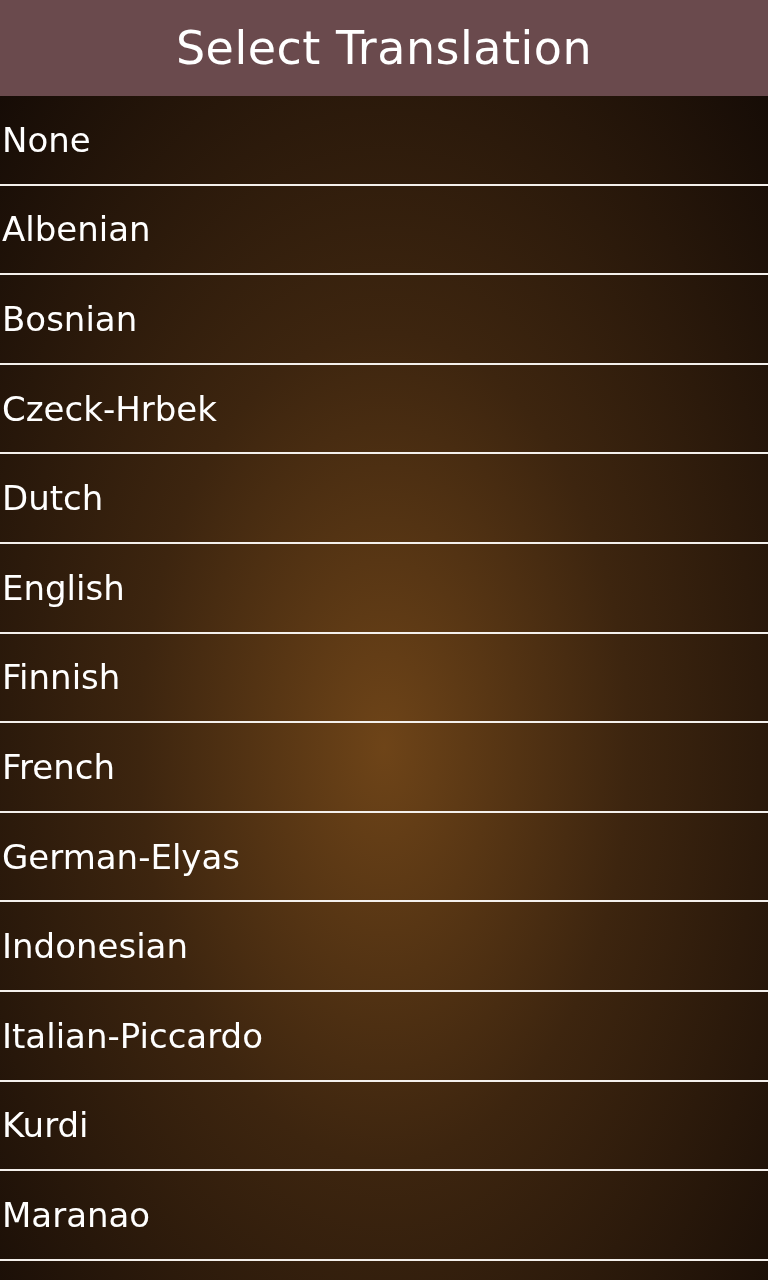 Image resolution: width=768 pixels, height=1280 pixels. What do you see at coordinates (384, 857) in the screenshot?
I see `translation-item: German-Elyas` at bounding box center [384, 857].